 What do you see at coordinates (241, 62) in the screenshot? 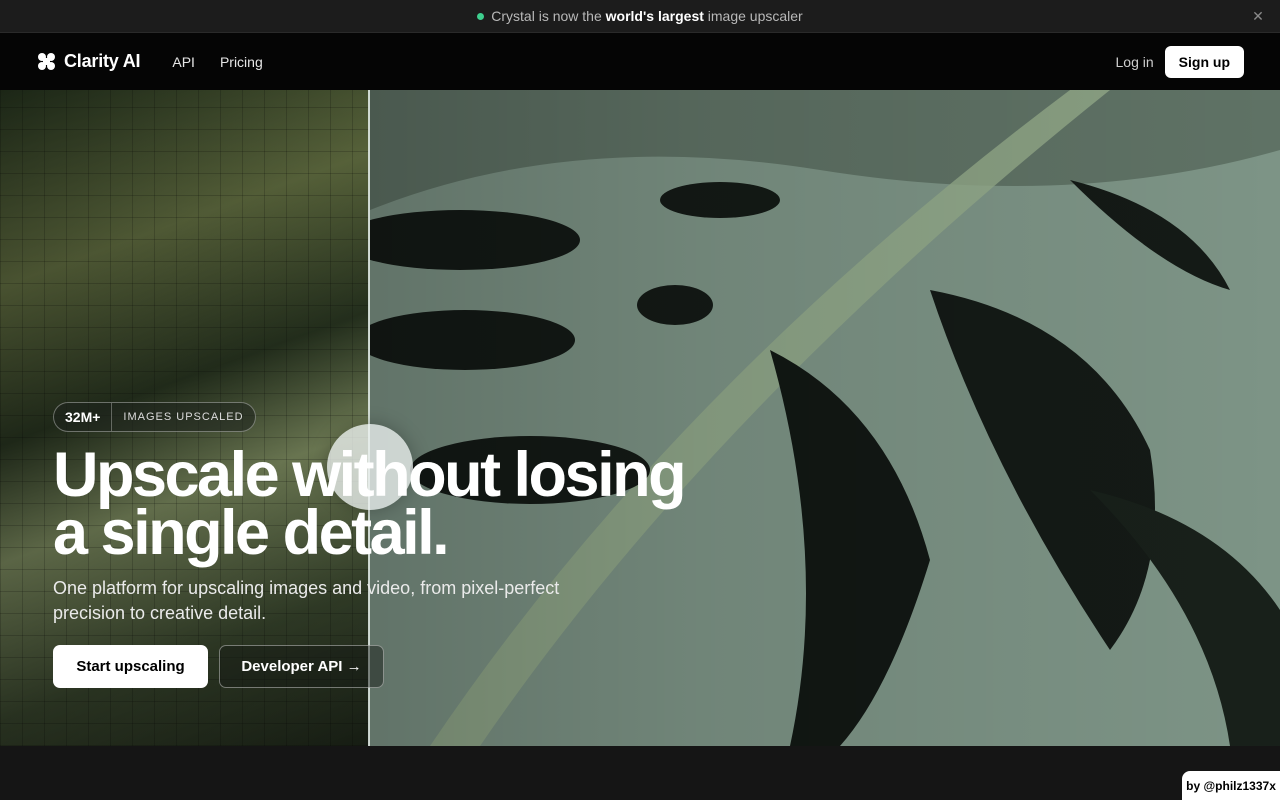
I see `nav-link-pricing: Pricing` at bounding box center [241, 62].